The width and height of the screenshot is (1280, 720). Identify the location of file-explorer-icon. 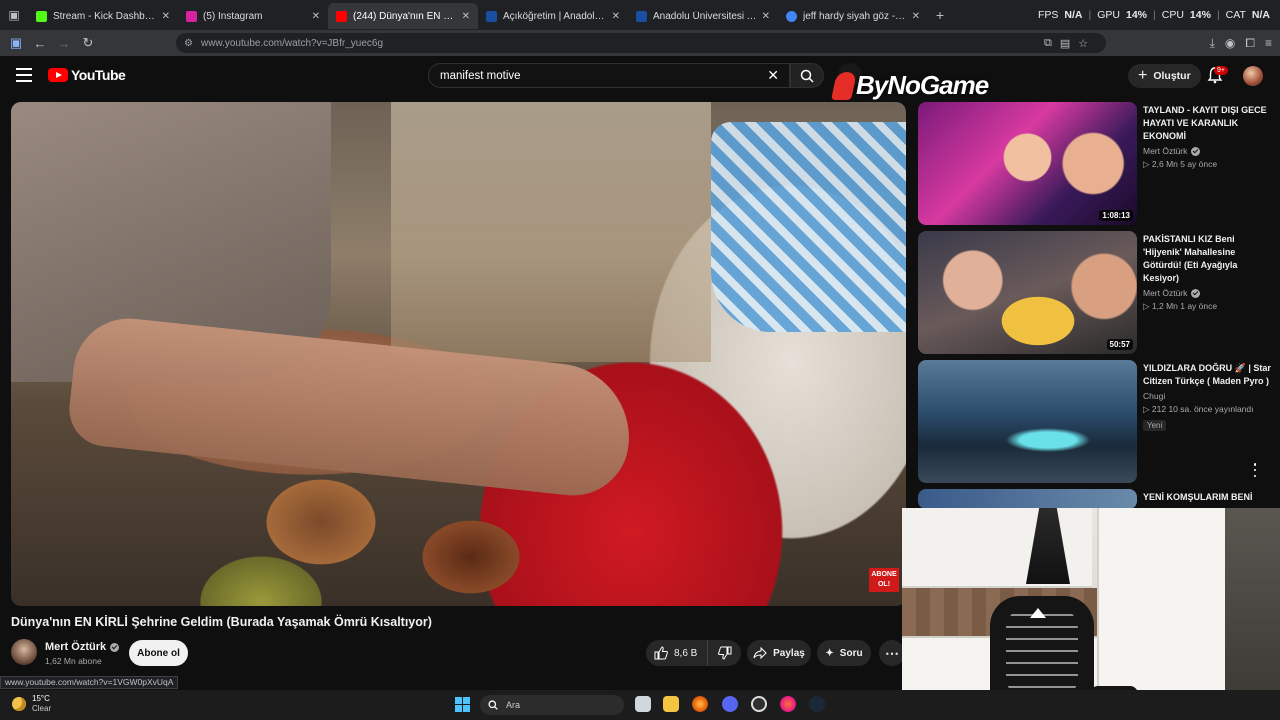
(671, 704).